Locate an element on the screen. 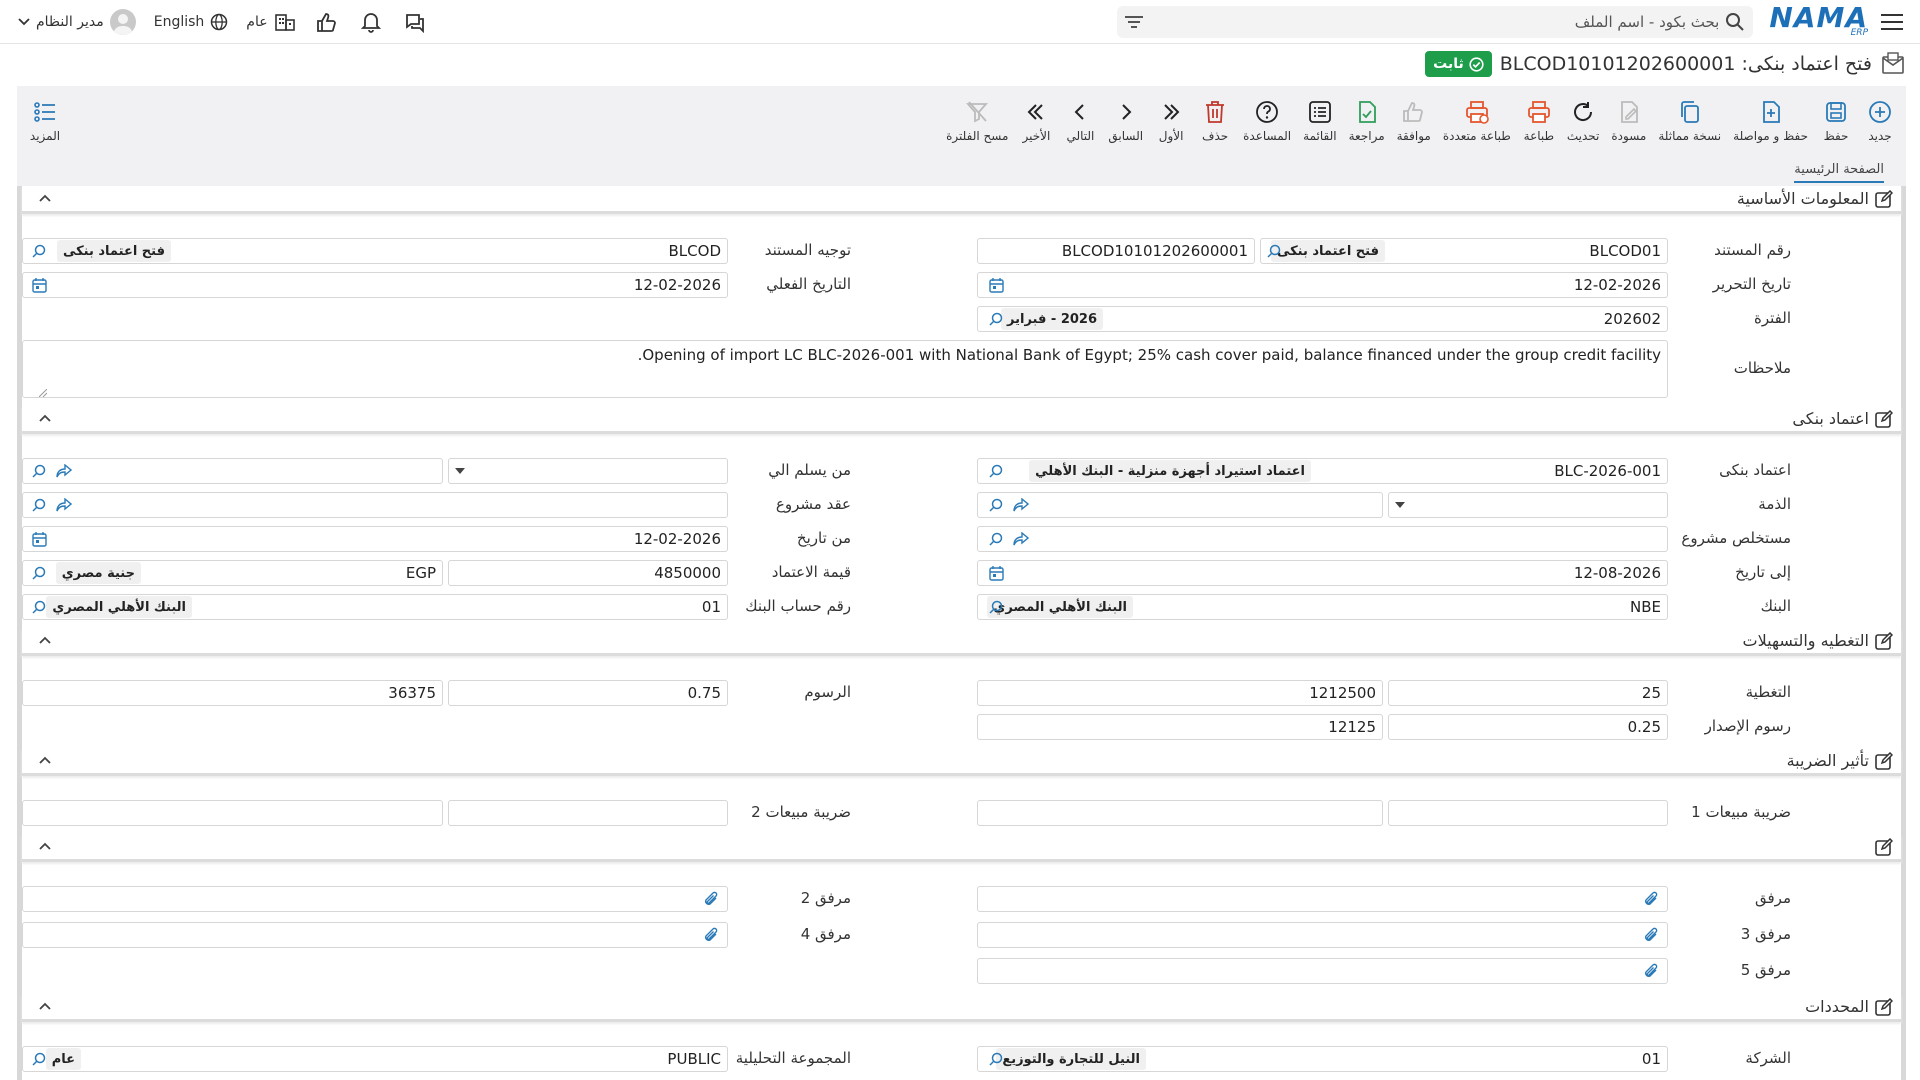 This screenshot has width=1920, height=1080. duplicate-button: نسخة مماثلة is located at coordinates (1689, 120).